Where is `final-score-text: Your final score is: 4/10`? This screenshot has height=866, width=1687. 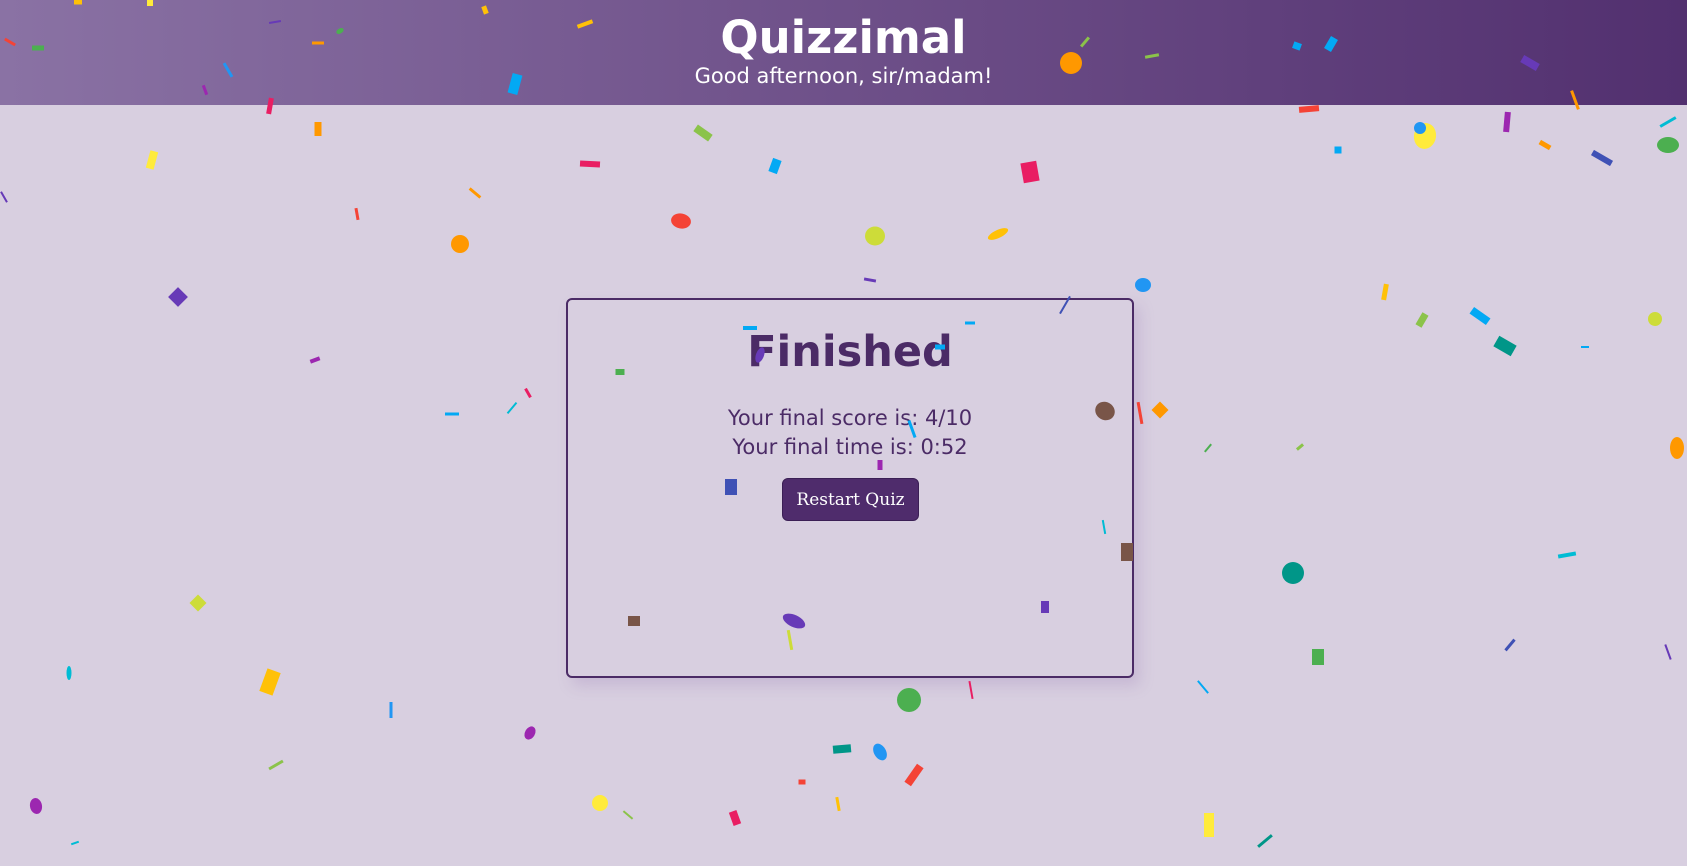
final-score-text: Your final score is: 4/10 is located at coordinates (850, 418).